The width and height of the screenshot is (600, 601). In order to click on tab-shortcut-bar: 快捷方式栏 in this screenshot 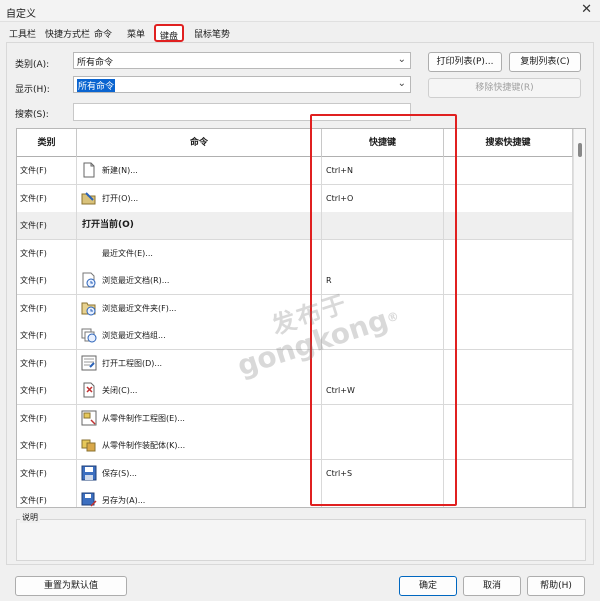, I will do `click(67, 33)`.